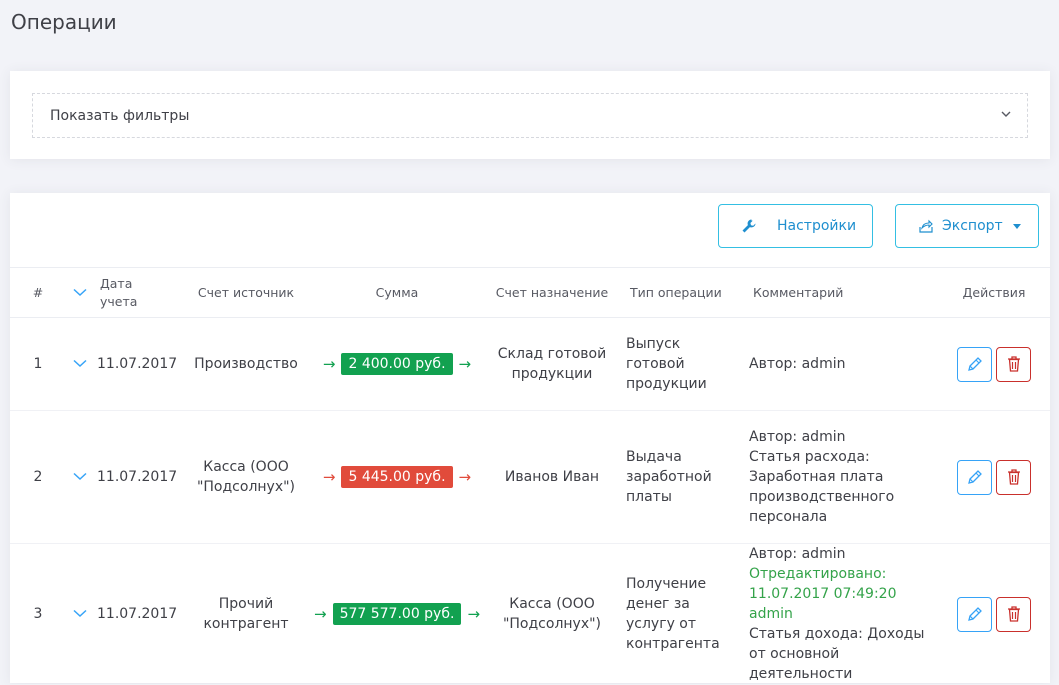 The image size is (1059, 685). What do you see at coordinates (38, 364) in the screenshot?
I see `row-number: 1` at bounding box center [38, 364].